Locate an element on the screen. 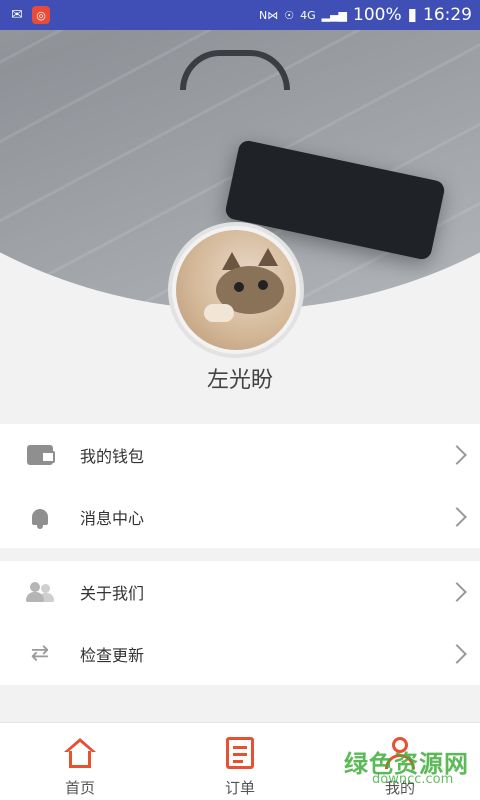  people-icon is located at coordinates (40, 592).